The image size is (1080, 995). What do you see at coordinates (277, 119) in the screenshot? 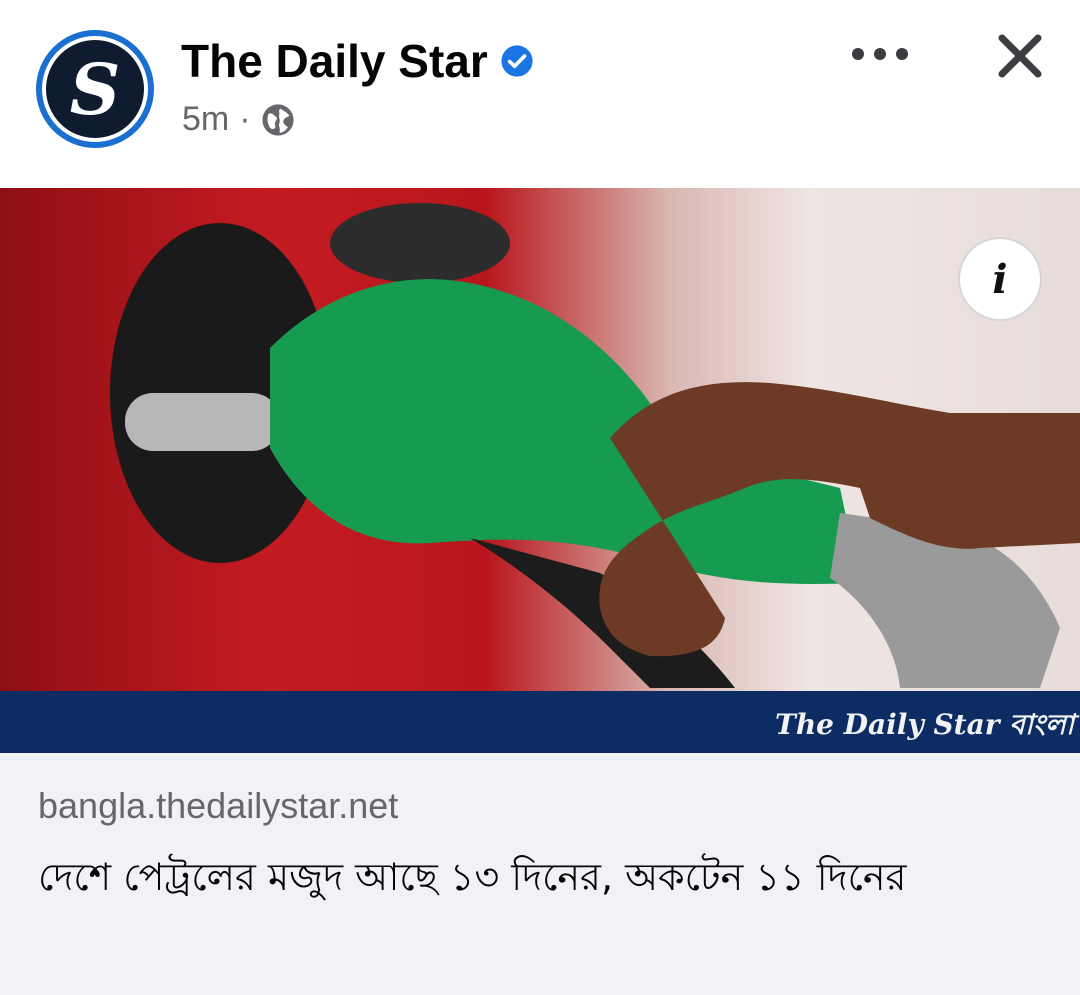
I see `globe-icon` at bounding box center [277, 119].